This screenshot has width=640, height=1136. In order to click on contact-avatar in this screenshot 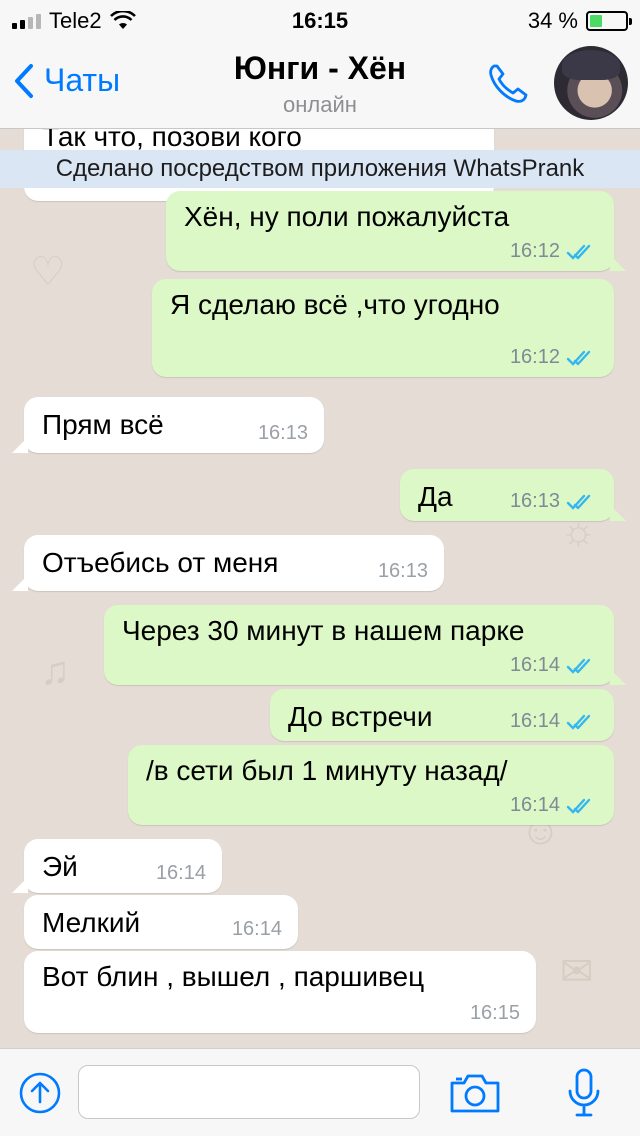, I will do `click(591, 83)`.